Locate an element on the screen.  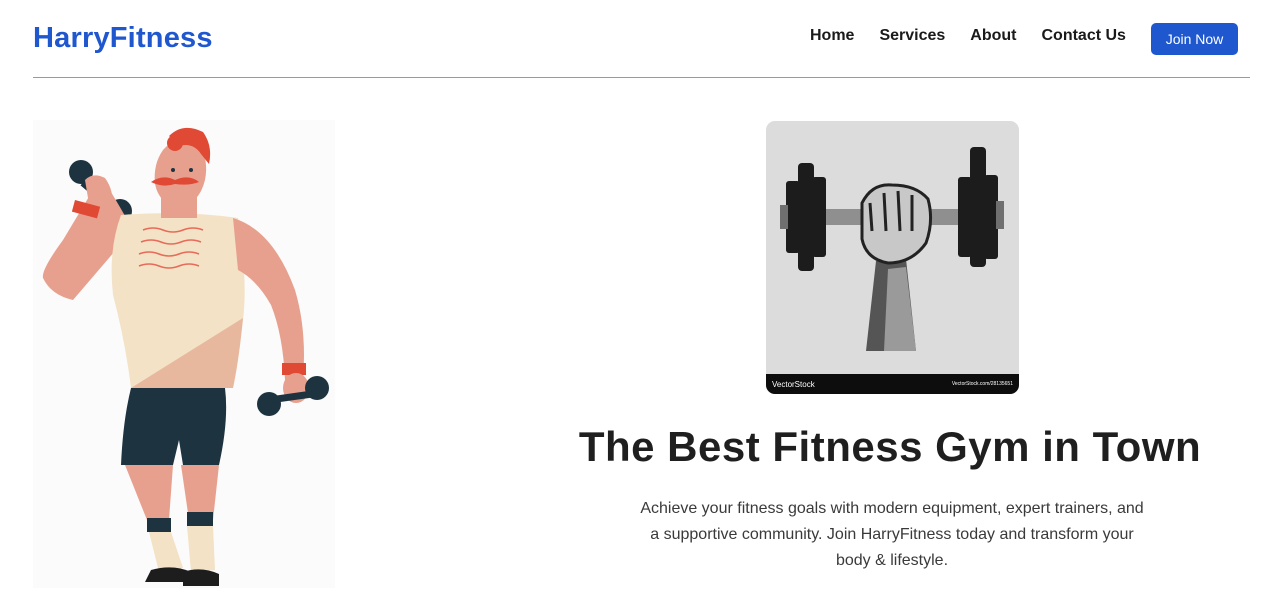
header-divider is located at coordinates (641, 77).